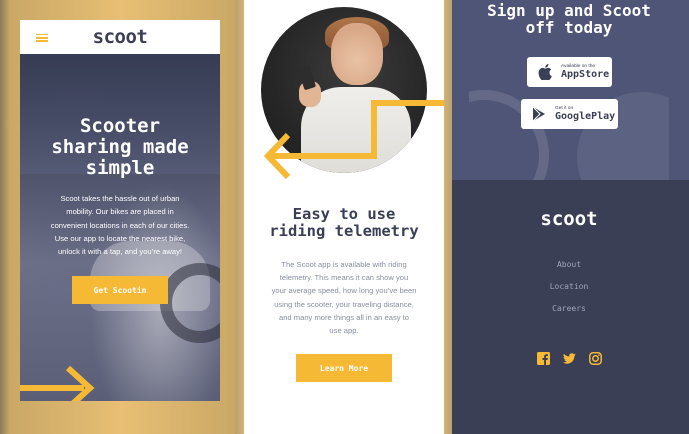 The height and width of the screenshot is (434, 689). Describe the element at coordinates (569, 309) in the screenshot. I see `footer-link-careers: Careers` at that location.